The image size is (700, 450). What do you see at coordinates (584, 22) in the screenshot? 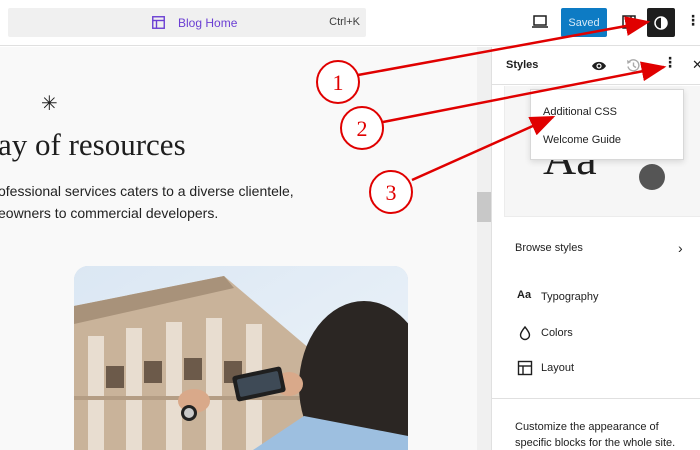
I see `saved-button: Saved` at bounding box center [584, 22].